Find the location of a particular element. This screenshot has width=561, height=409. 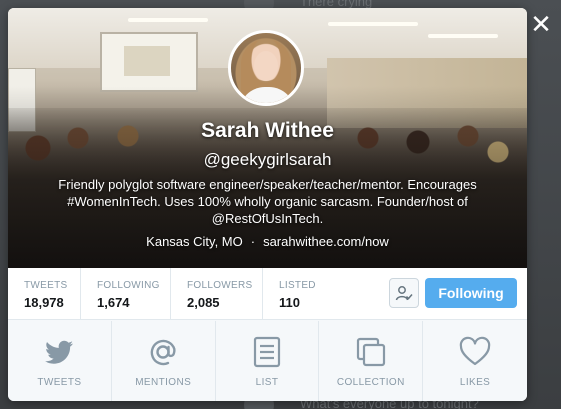

avatar is located at coordinates (266, 68).